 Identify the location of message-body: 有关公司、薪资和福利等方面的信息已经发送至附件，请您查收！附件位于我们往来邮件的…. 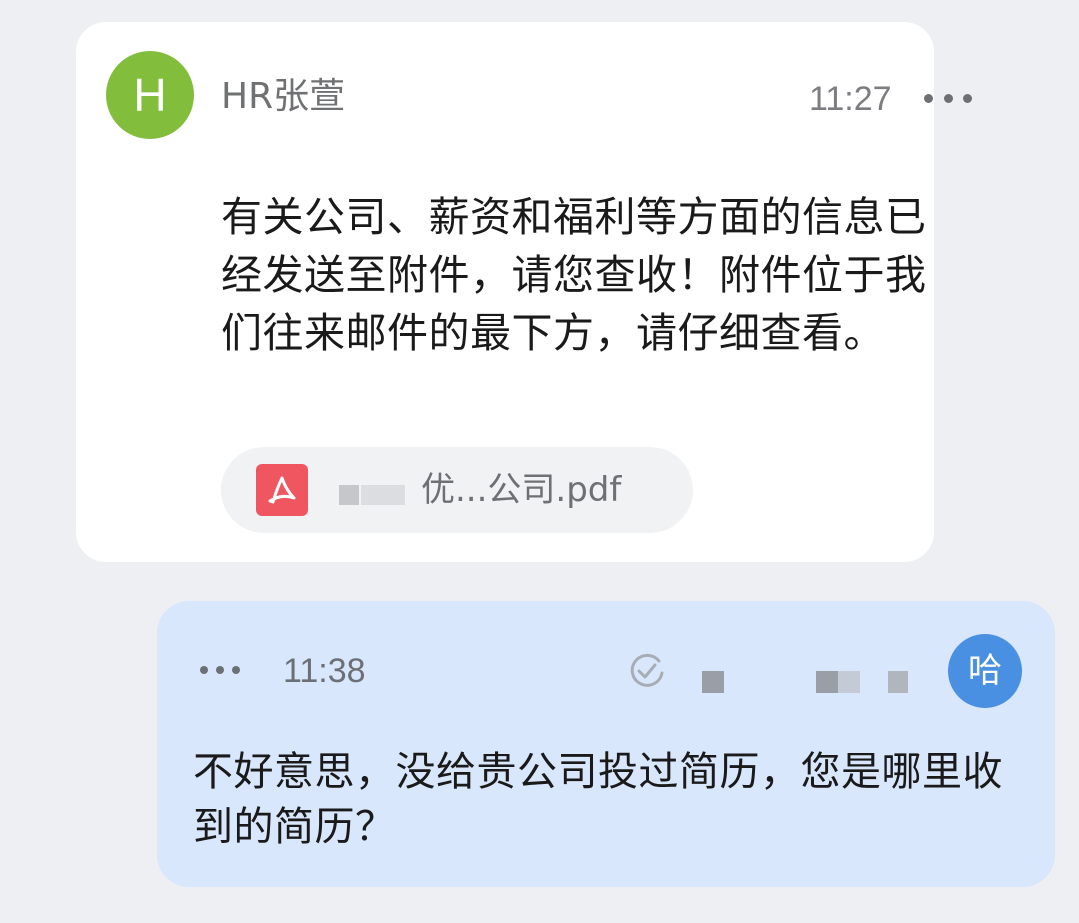
(574, 275).